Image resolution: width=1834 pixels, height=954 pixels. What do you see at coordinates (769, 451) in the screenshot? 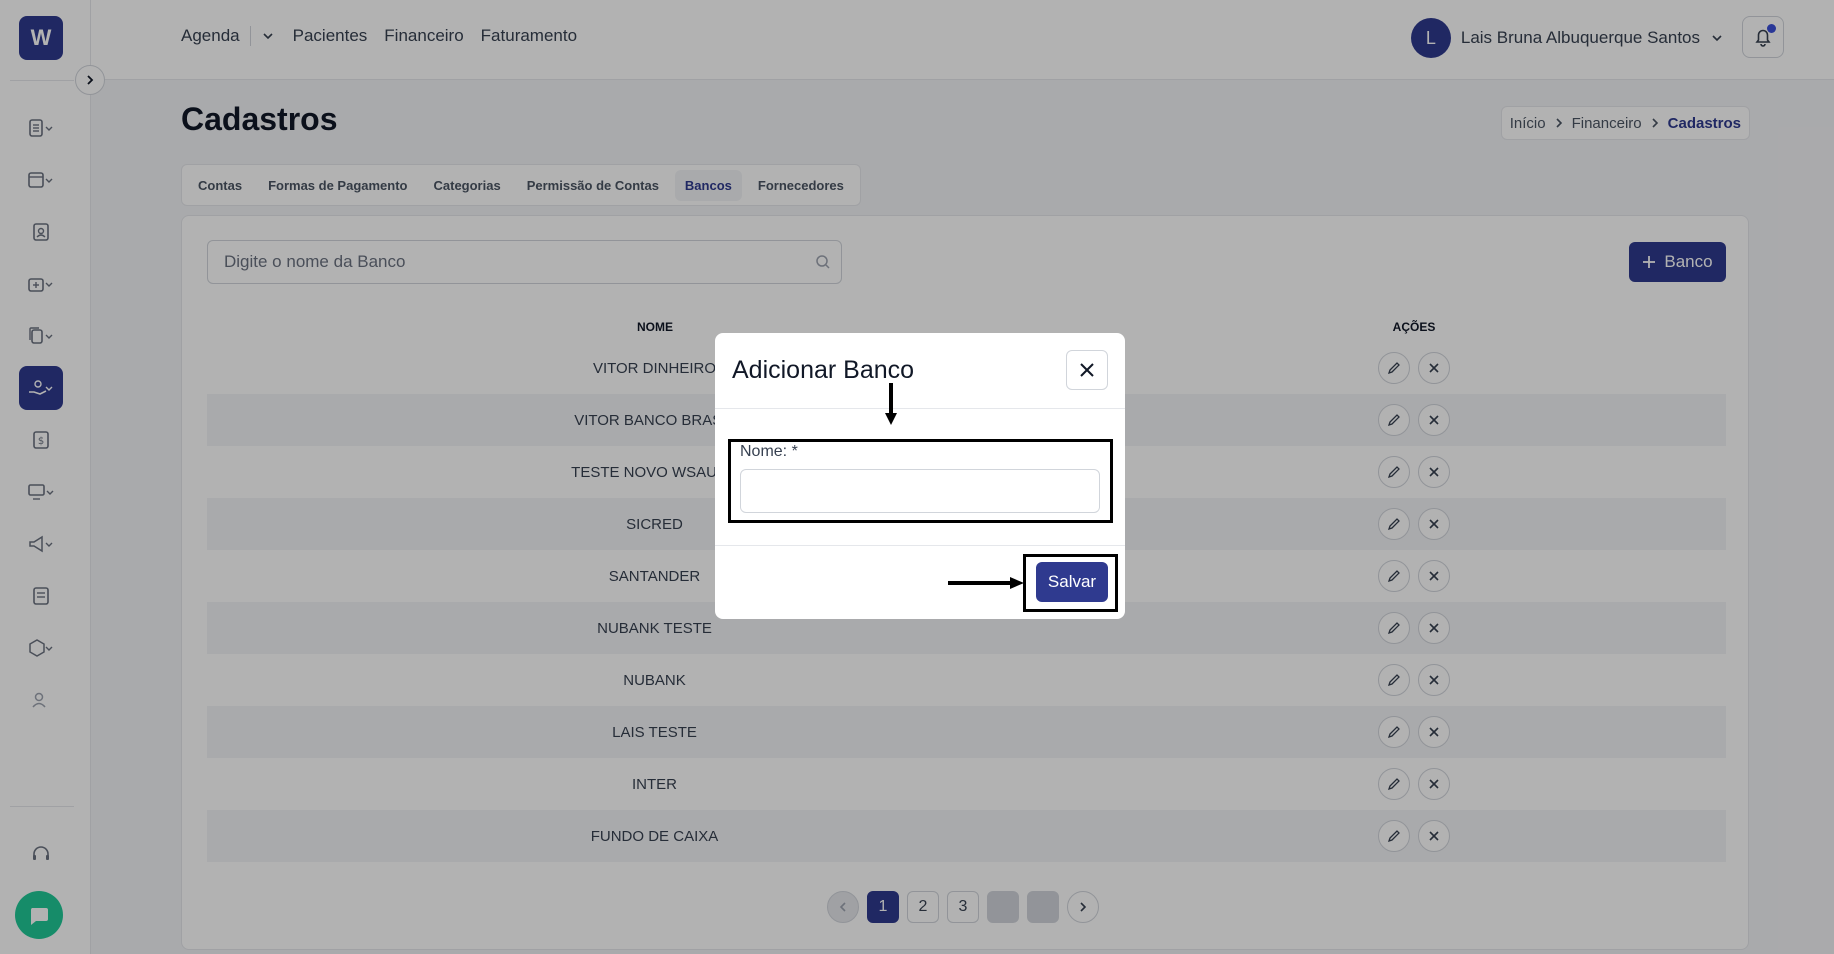
I see `name-field-label: Nome: *` at bounding box center [769, 451].